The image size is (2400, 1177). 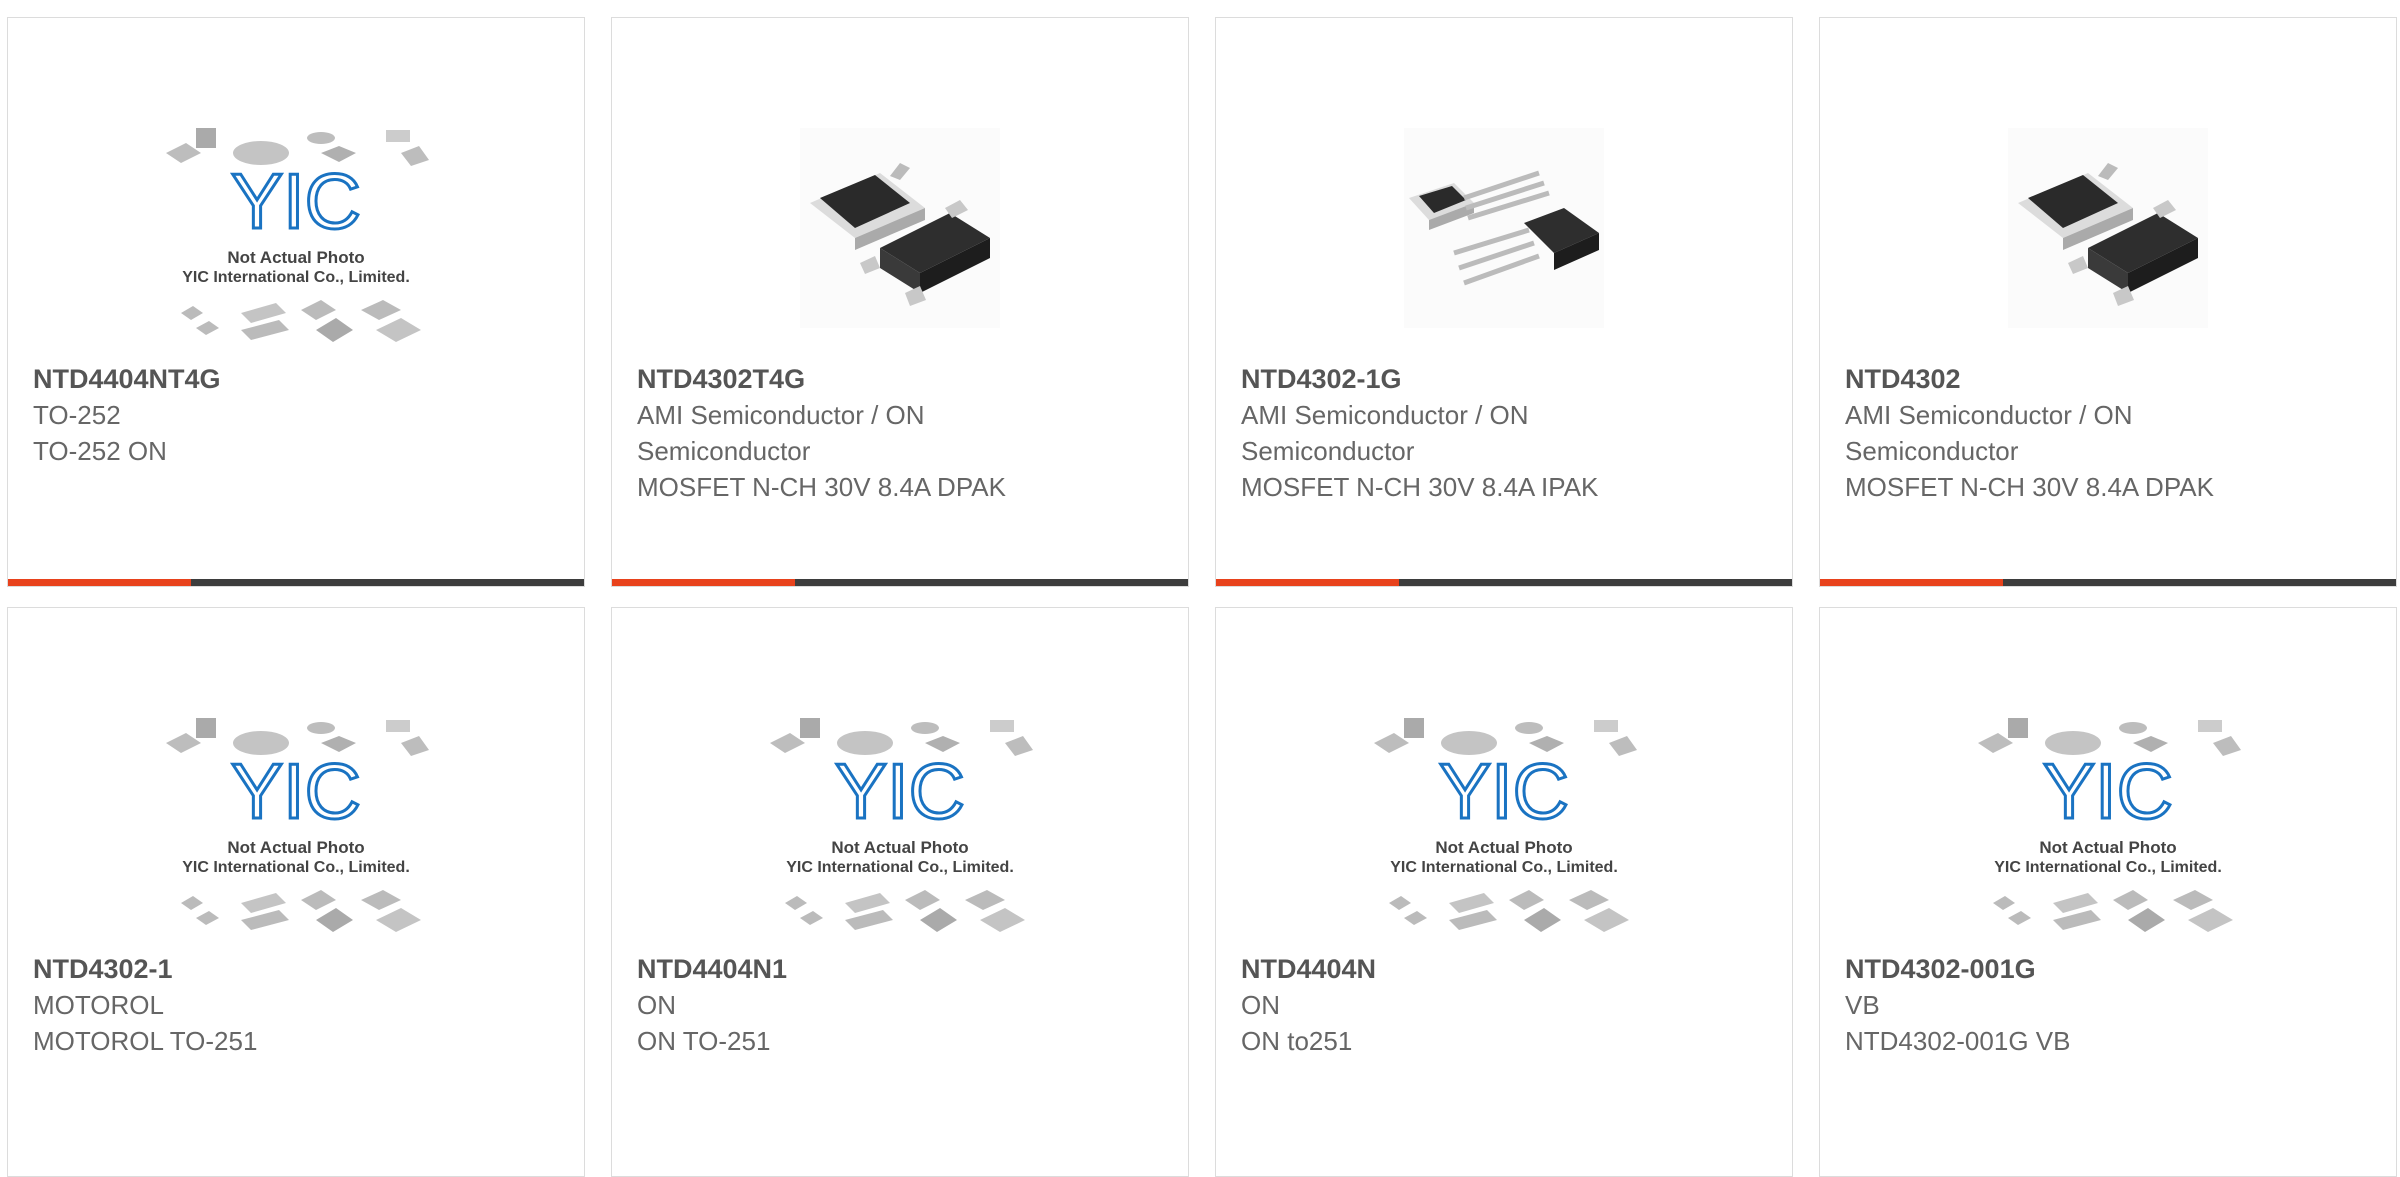 What do you see at coordinates (2110, 379) in the screenshot?
I see `part-number: NTD4302` at bounding box center [2110, 379].